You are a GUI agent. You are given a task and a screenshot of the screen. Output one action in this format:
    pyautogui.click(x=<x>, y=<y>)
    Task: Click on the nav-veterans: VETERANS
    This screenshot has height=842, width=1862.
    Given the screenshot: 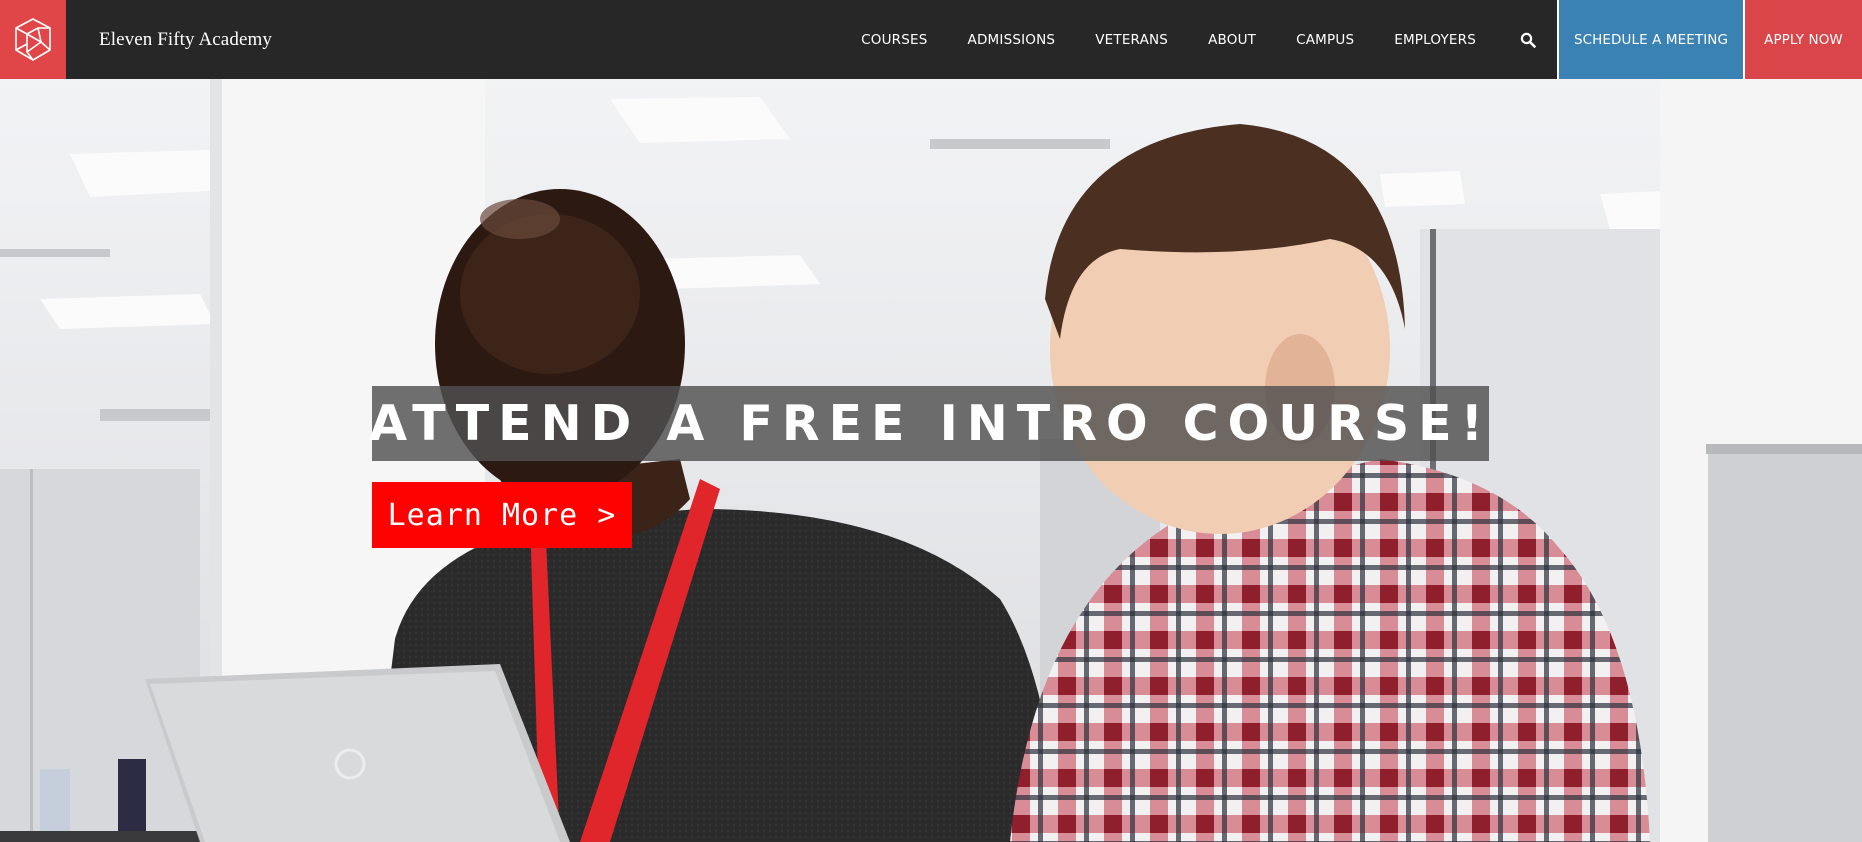 What is the action you would take?
    pyautogui.click(x=1131, y=40)
    